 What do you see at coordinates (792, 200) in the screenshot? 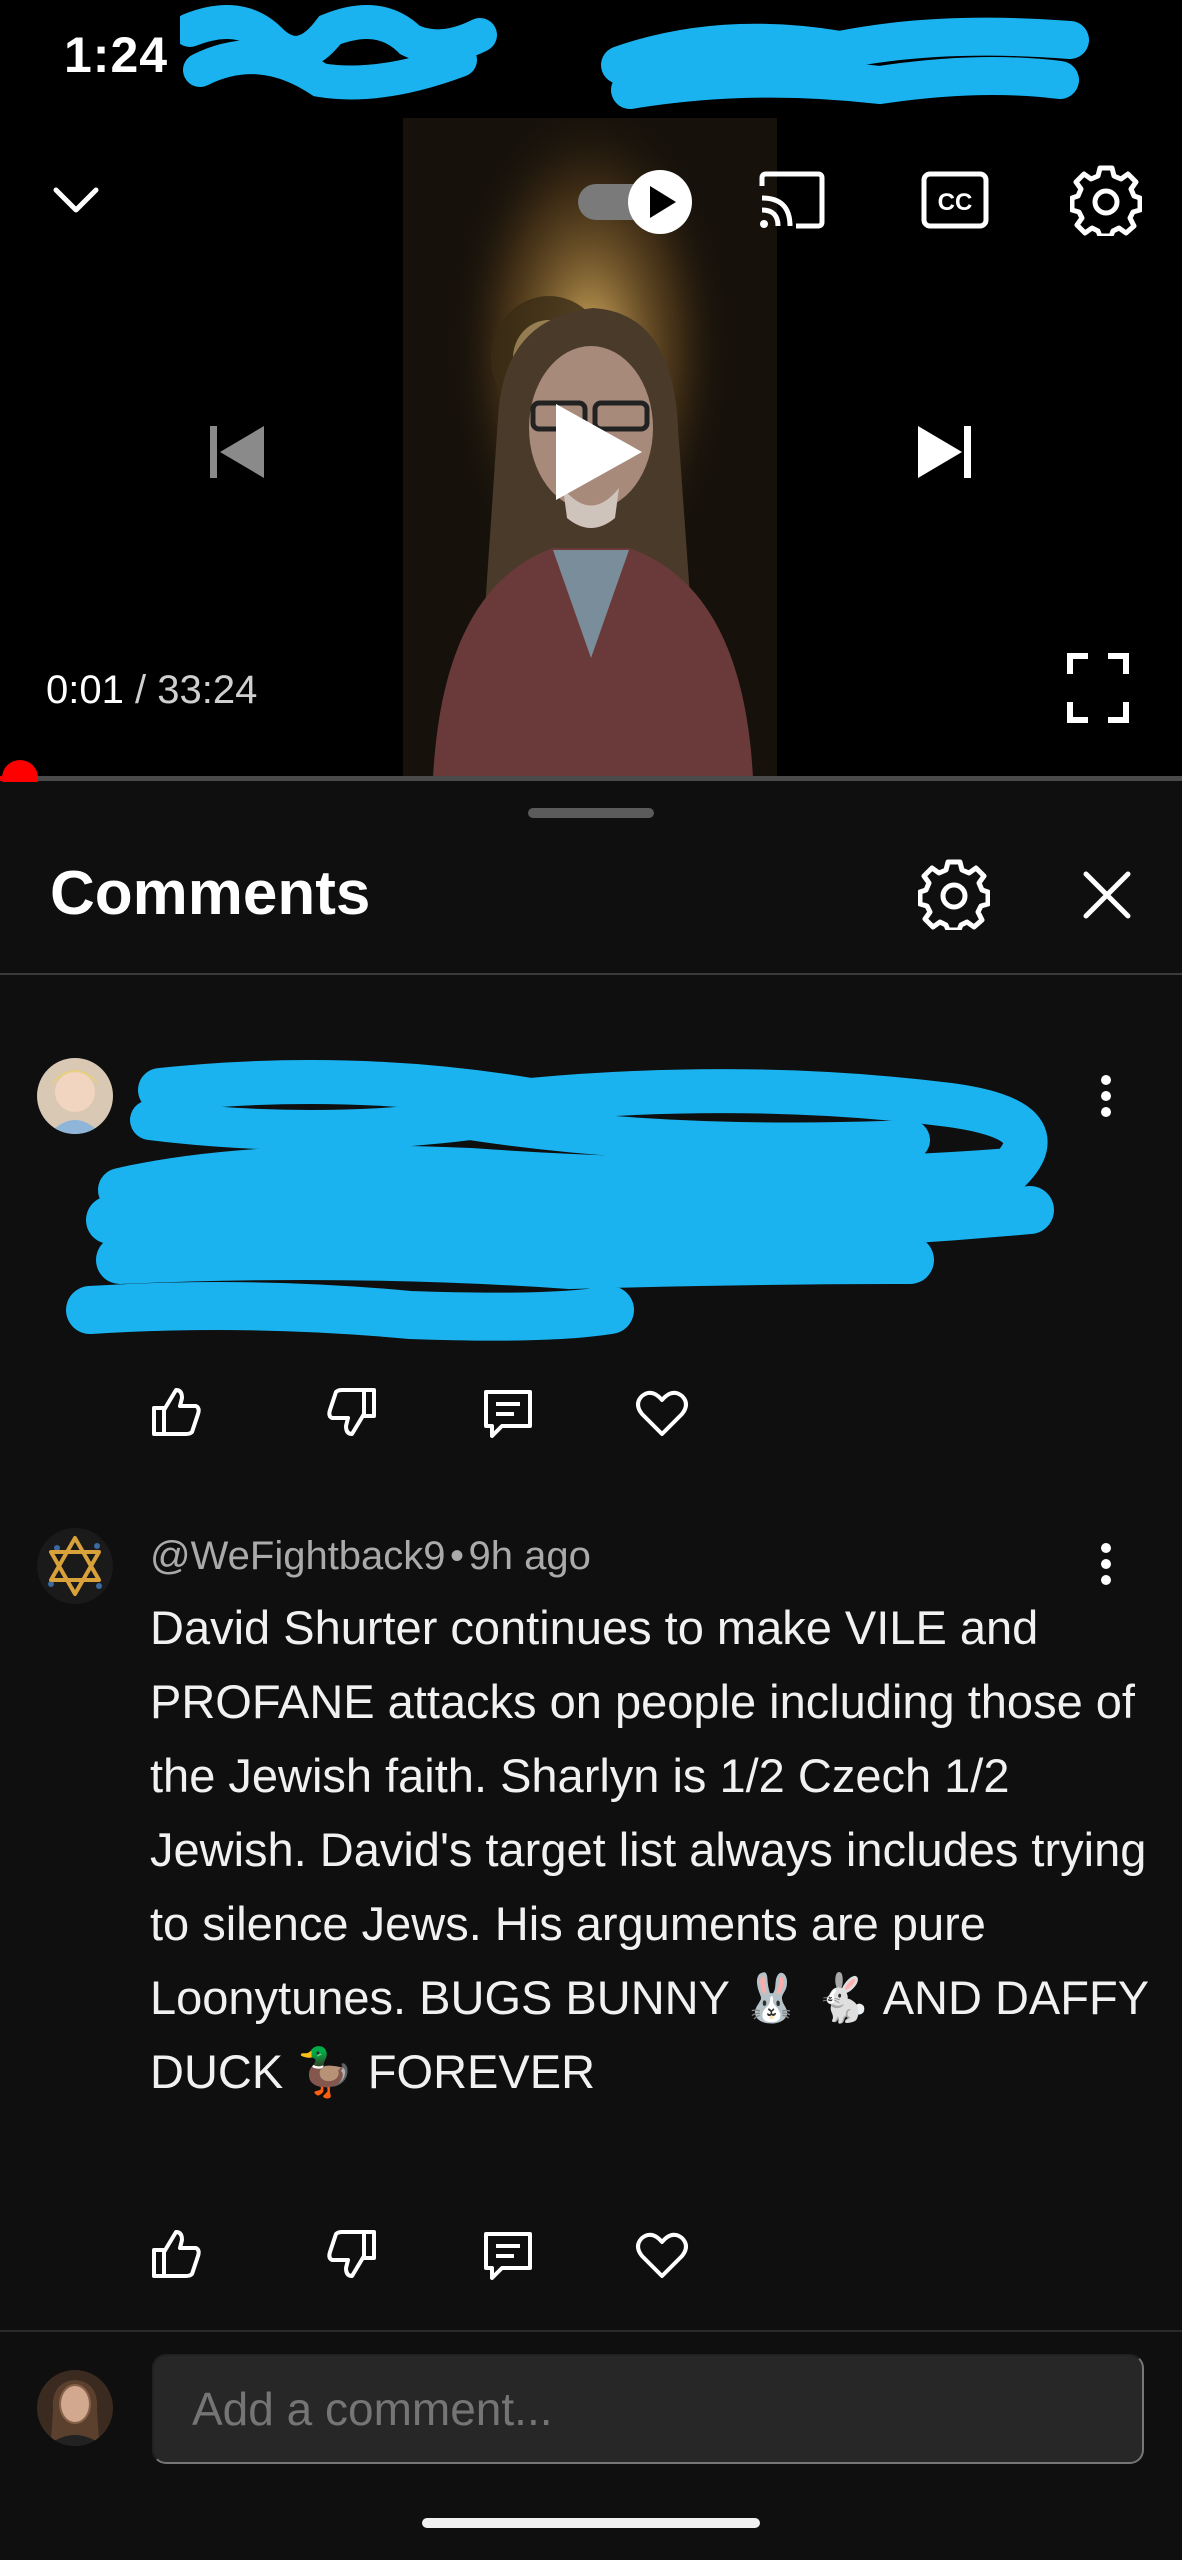
I see `cast-icon` at bounding box center [792, 200].